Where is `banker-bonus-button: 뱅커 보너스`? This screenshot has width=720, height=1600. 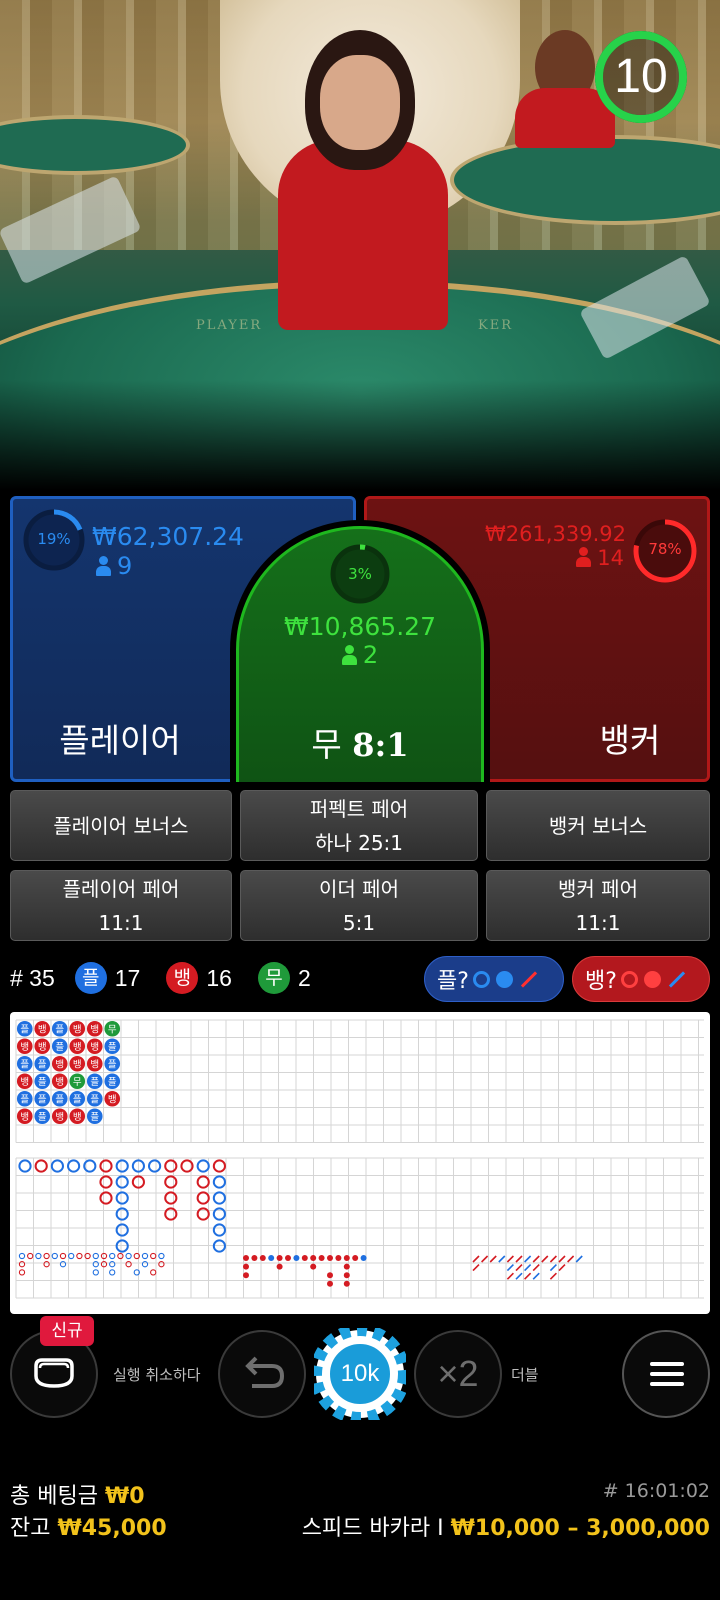
banker-bonus-button: 뱅커 보너스 is located at coordinates (598, 825).